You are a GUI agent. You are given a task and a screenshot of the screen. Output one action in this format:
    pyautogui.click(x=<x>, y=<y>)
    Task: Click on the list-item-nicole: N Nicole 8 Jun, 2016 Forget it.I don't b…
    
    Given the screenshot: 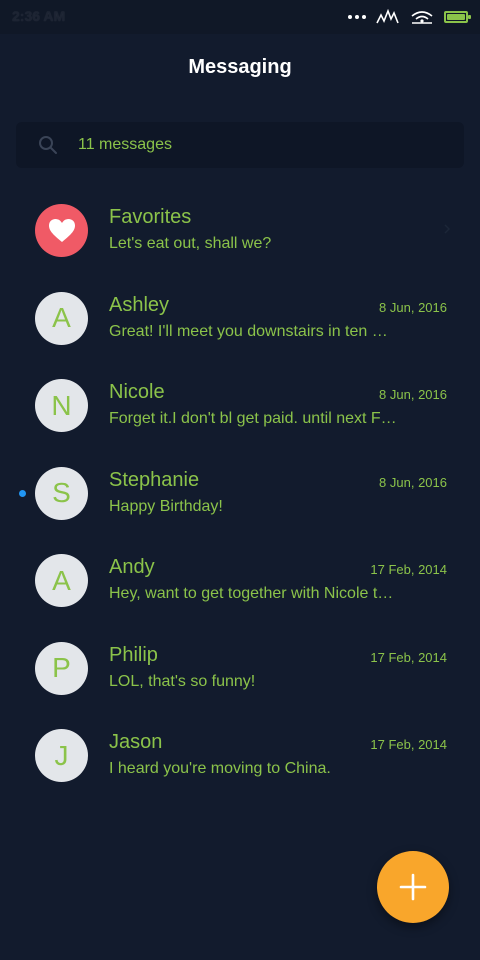 What is the action you would take?
    pyautogui.click(x=240, y=405)
    